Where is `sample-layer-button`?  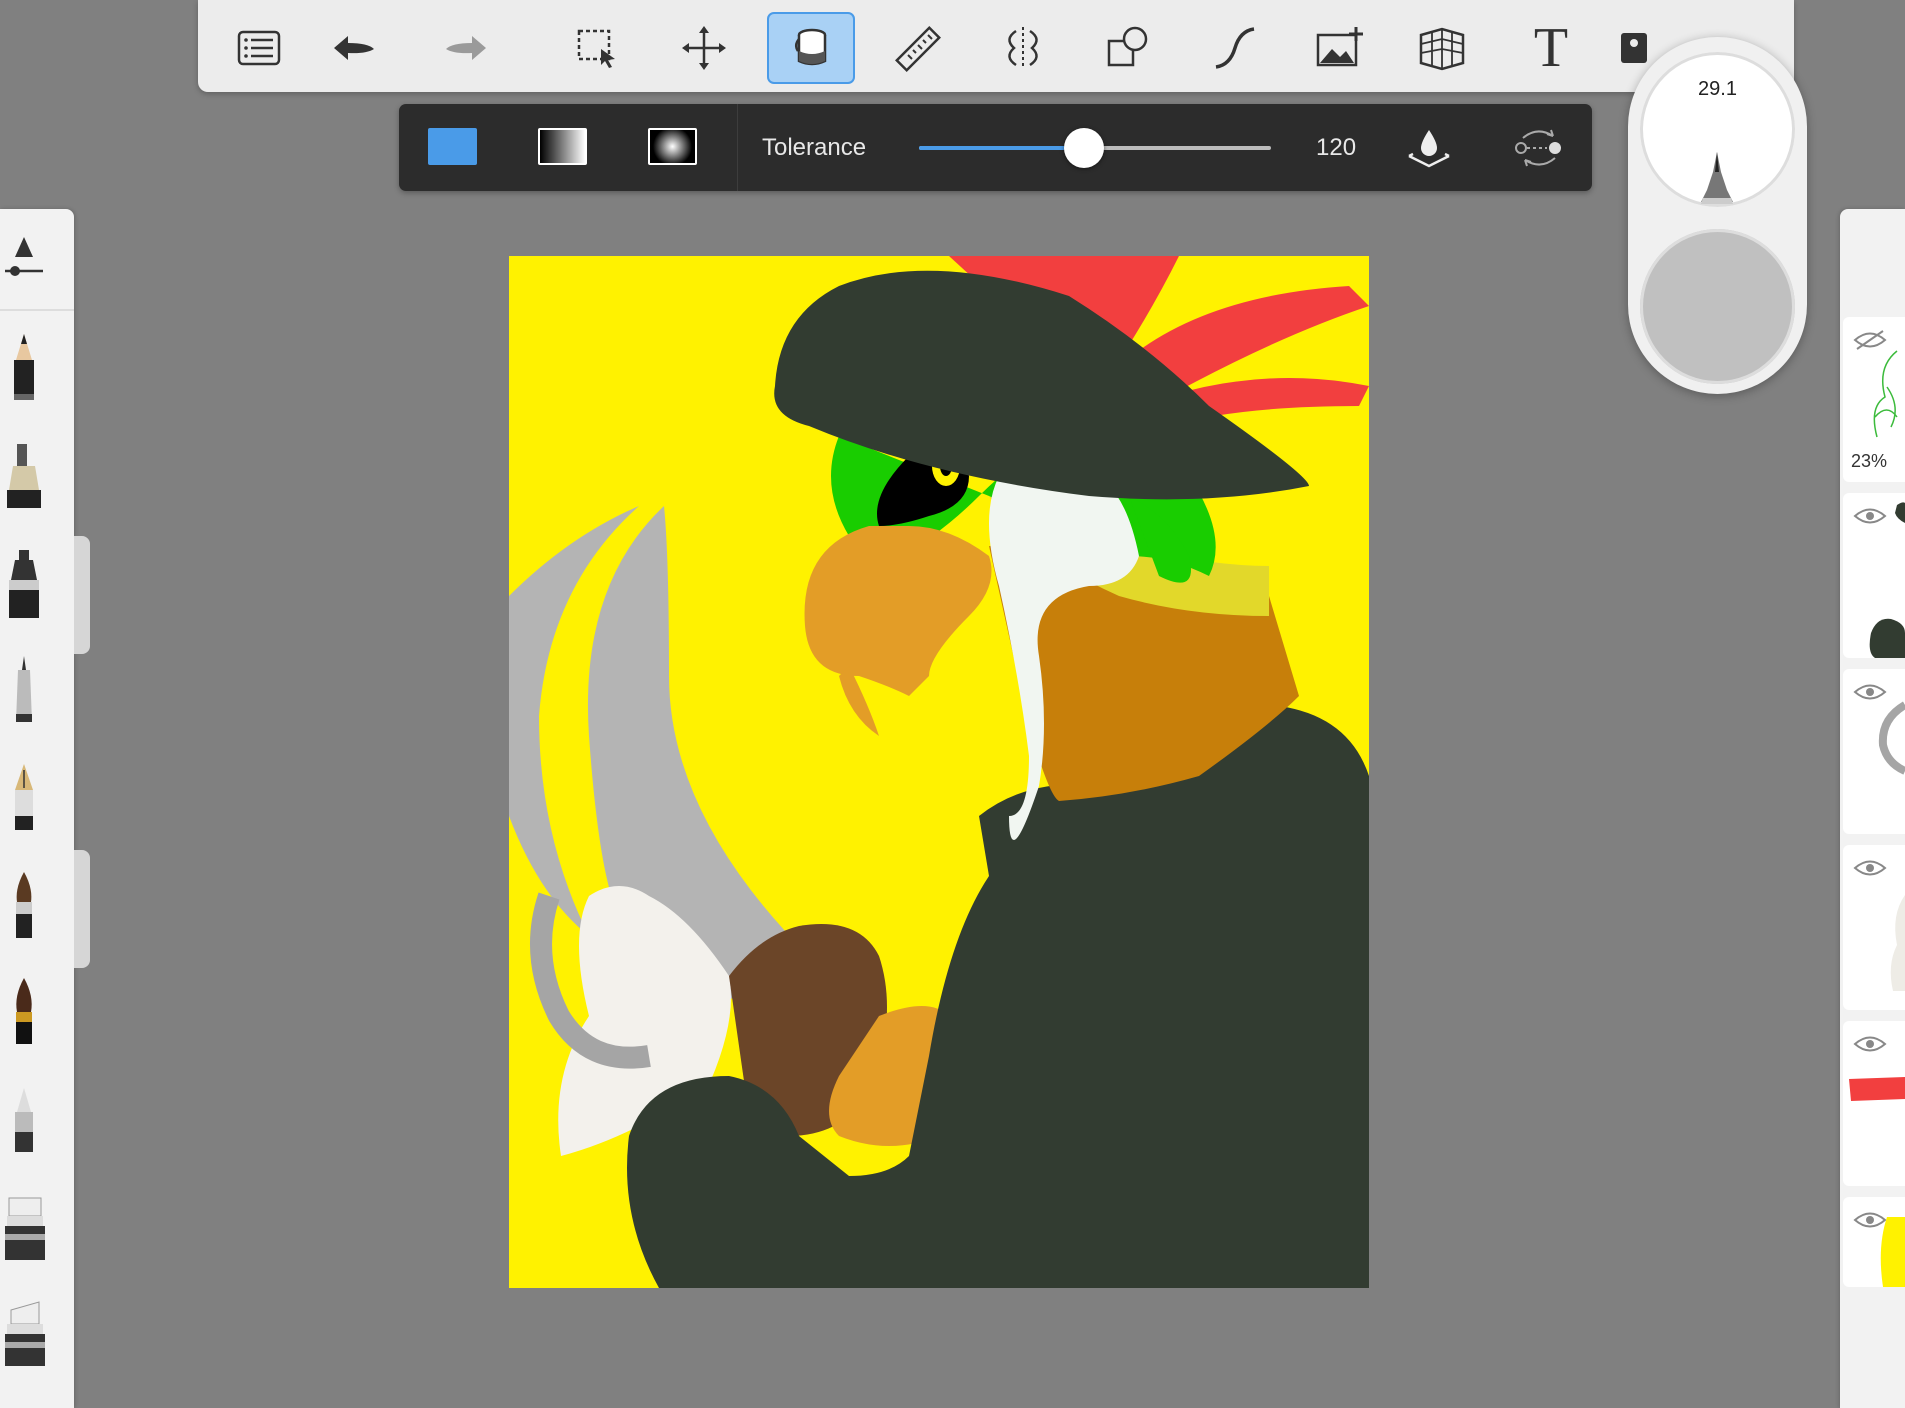 sample-layer-button is located at coordinates (1429, 148).